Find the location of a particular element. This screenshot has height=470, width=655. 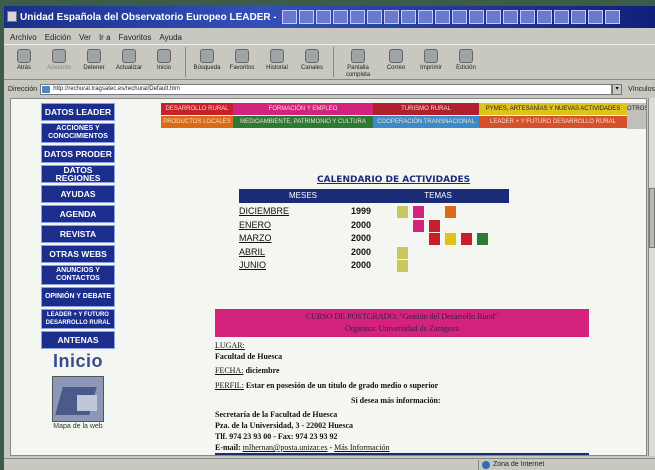

nav-button: OPINIÓN Y DEBATE is located at coordinates (78, 297).